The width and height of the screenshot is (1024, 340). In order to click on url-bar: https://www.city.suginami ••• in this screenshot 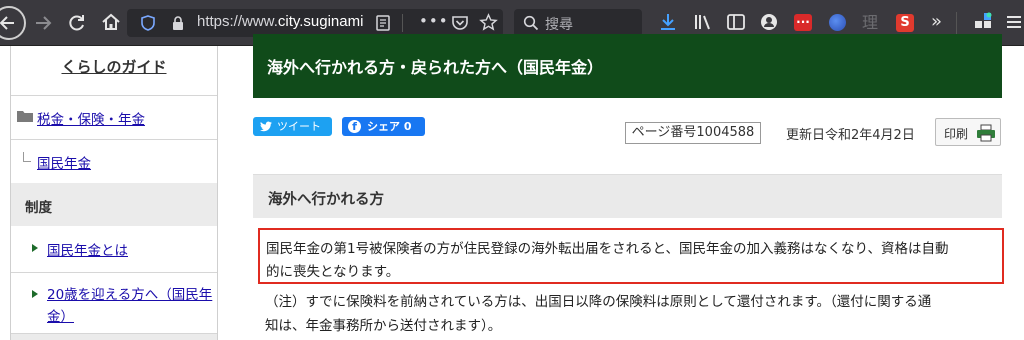, I will do `click(315, 23)`.